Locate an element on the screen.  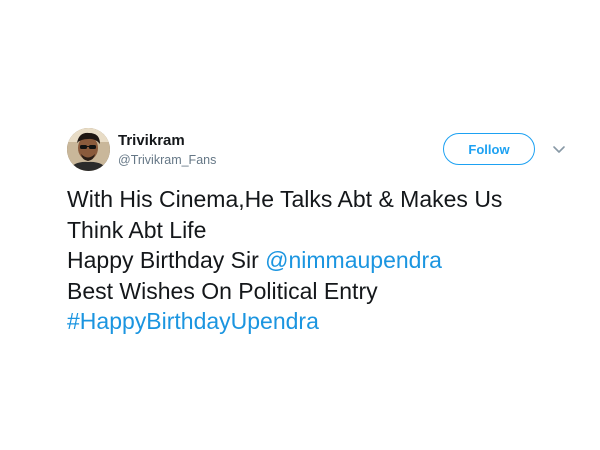
mention-link: @nimmaupendra is located at coordinates (353, 260).